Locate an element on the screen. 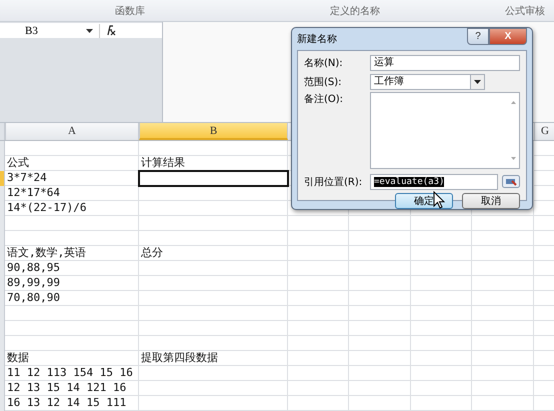 The height and width of the screenshot is (411, 554). ribbon-group-label: 定义的名称 is located at coordinates (355, 11).